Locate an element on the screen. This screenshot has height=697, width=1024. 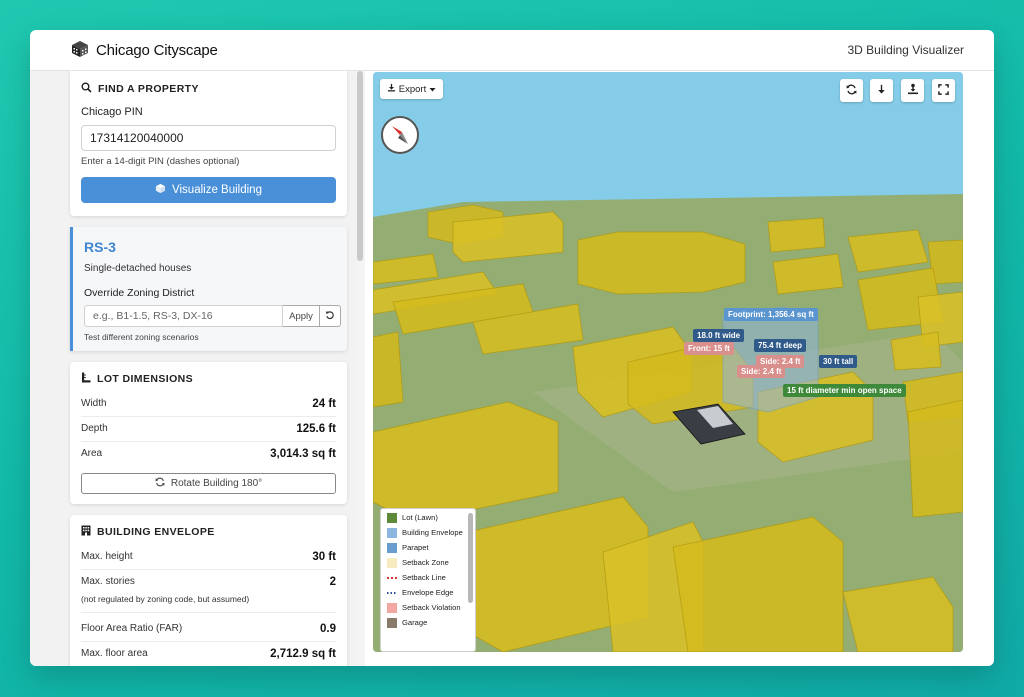
max-height-label: Max. height is located at coordinates (107, 556).